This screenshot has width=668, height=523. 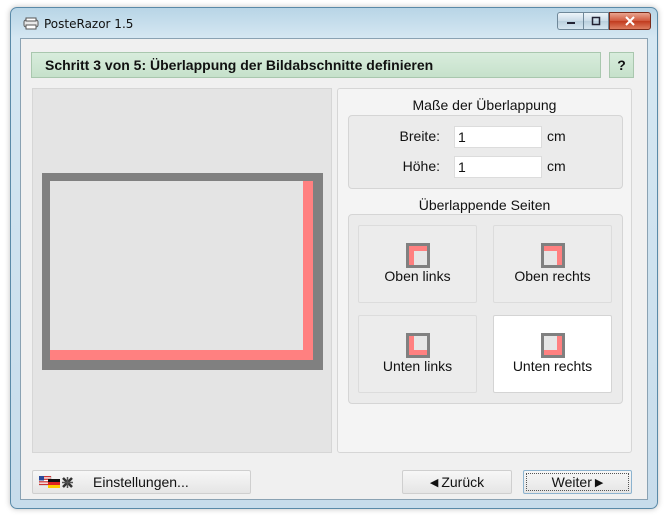 I want to click on overlap-bottom-left-button: Unten links, so click(x=417, y=354).